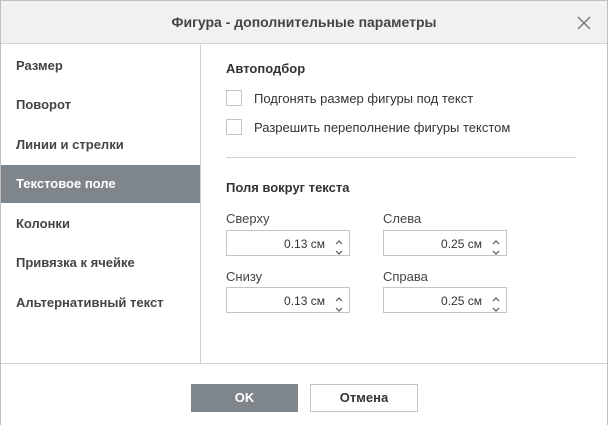  I want to click on dialog-header: Фигура - дополнительные параметры, so click(304, 22).